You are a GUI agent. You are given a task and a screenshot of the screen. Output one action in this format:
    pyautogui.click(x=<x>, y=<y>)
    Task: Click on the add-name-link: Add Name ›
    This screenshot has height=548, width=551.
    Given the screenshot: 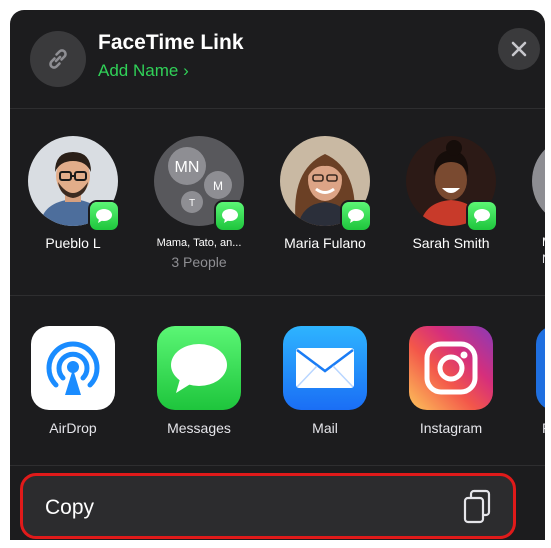 What is the action you would take?
    pyautogui.click(x=143, y=71)
    